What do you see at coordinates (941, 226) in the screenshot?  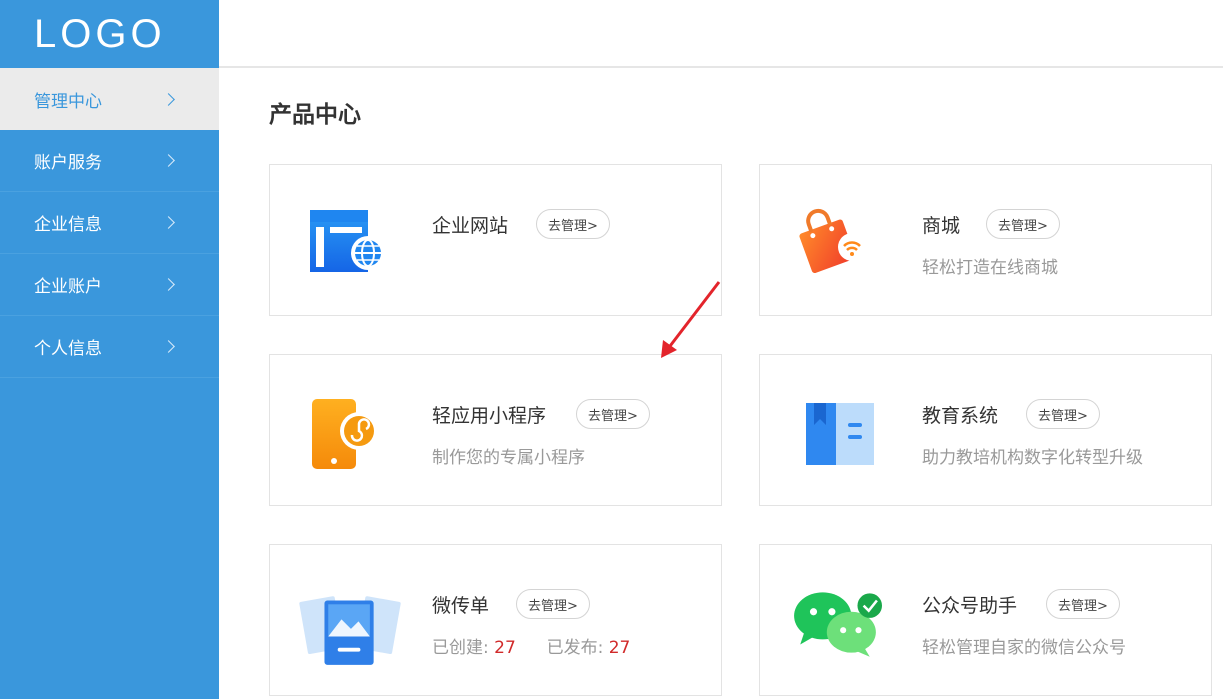 I see `card-title: 商城` at bounding box center [941, 226].